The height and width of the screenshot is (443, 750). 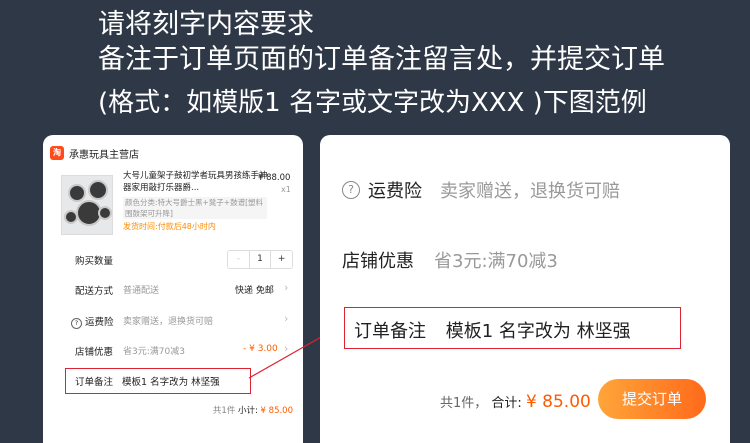 I want to click on zoom-discount-value: 省3元:满70减3, so click(x=496, y=261).